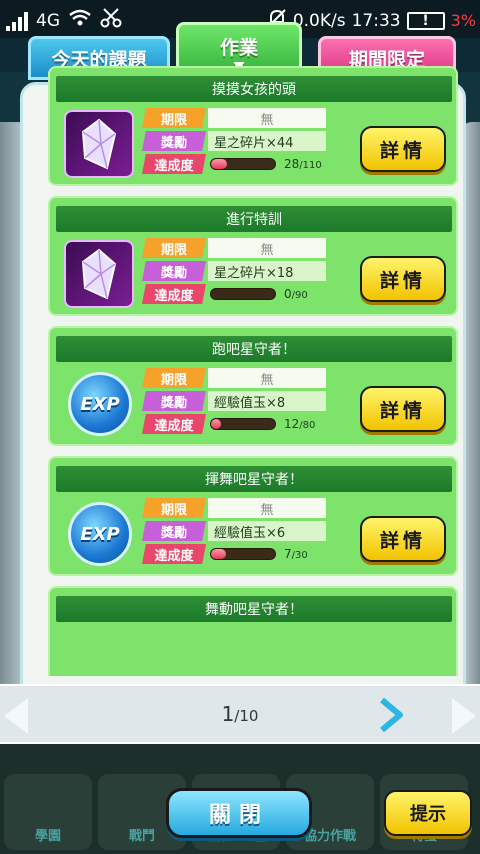 The height and width of the screenshot is (854, 480). I want to click on next-page-arrow-icon, so click(391, 715).